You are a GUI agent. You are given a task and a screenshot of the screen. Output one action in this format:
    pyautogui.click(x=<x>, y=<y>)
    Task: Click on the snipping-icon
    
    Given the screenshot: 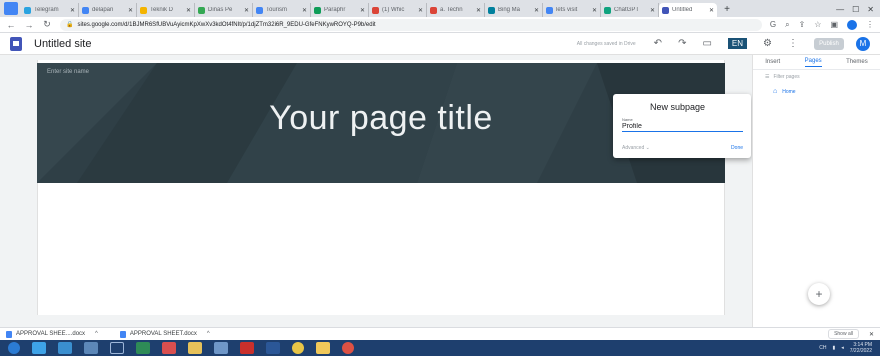 What is the action you would take?
    pyautogui.click(x=221, y=348)
    